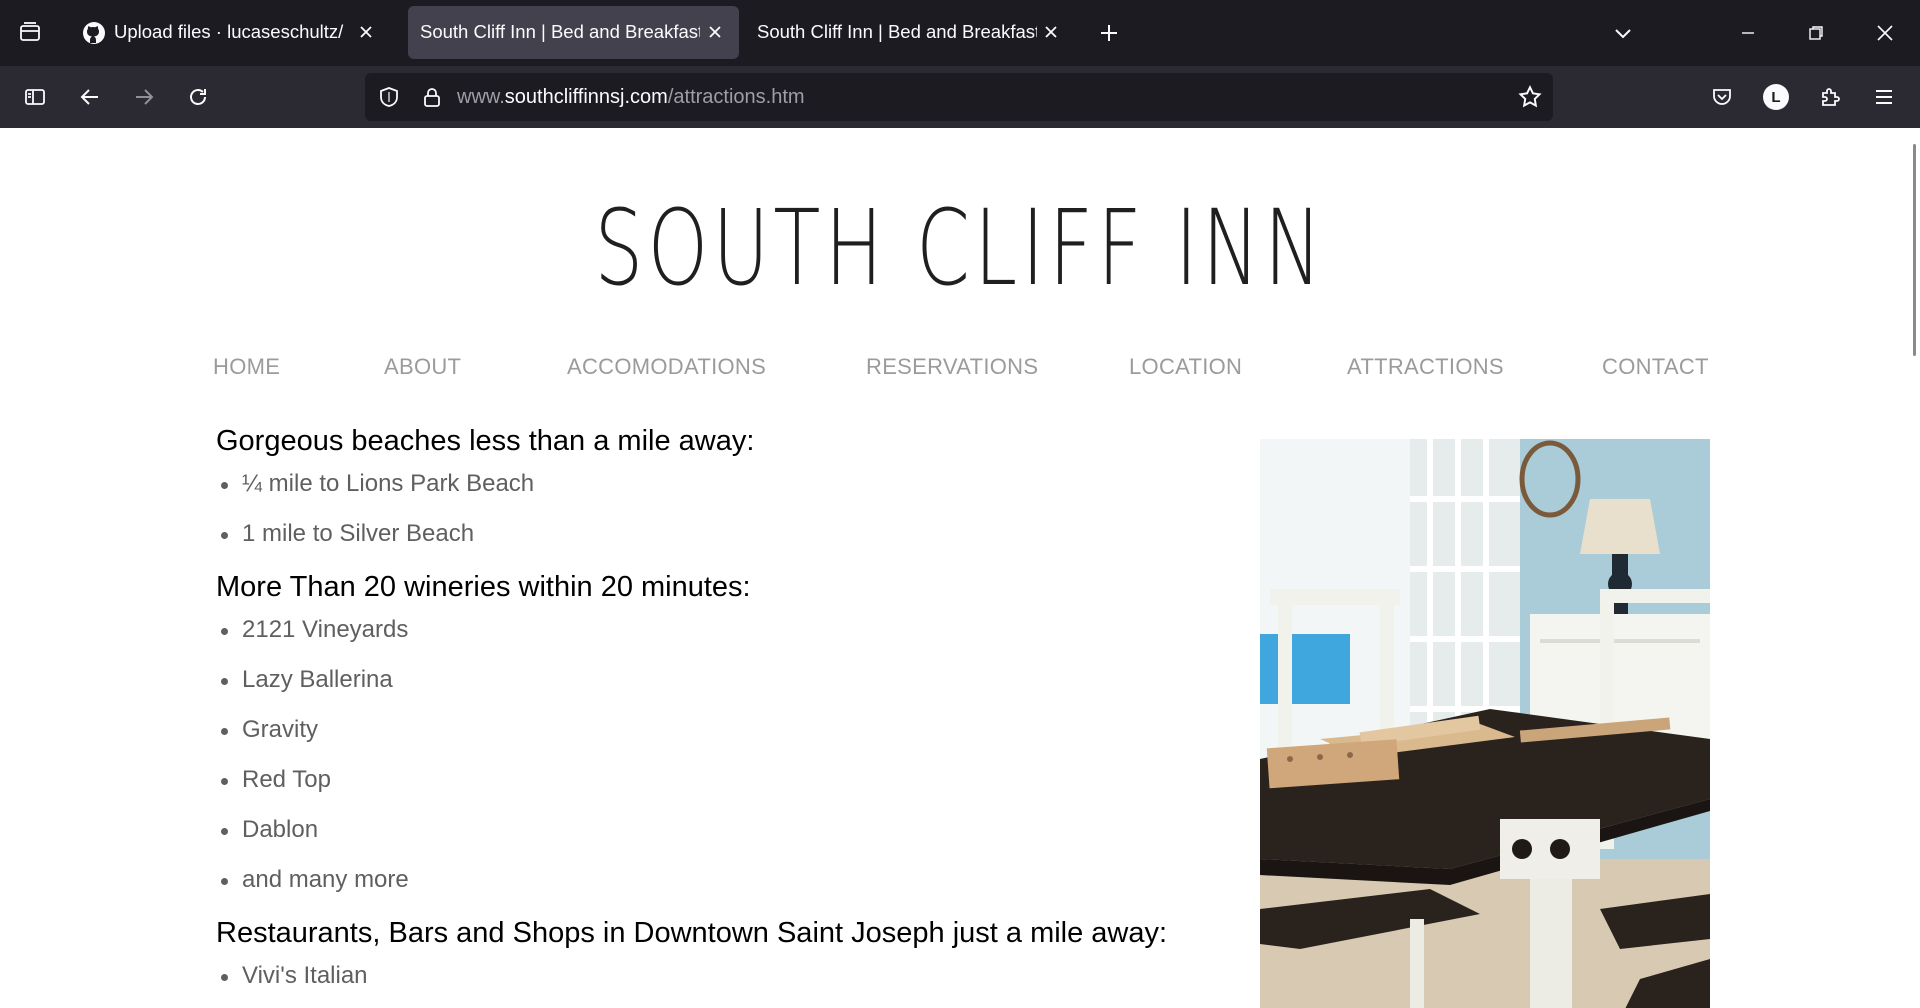  What do you see at coordinates (1912, 568) in the screenshot?
I see `page-scrollbar` at bounding box center [1912, 568].